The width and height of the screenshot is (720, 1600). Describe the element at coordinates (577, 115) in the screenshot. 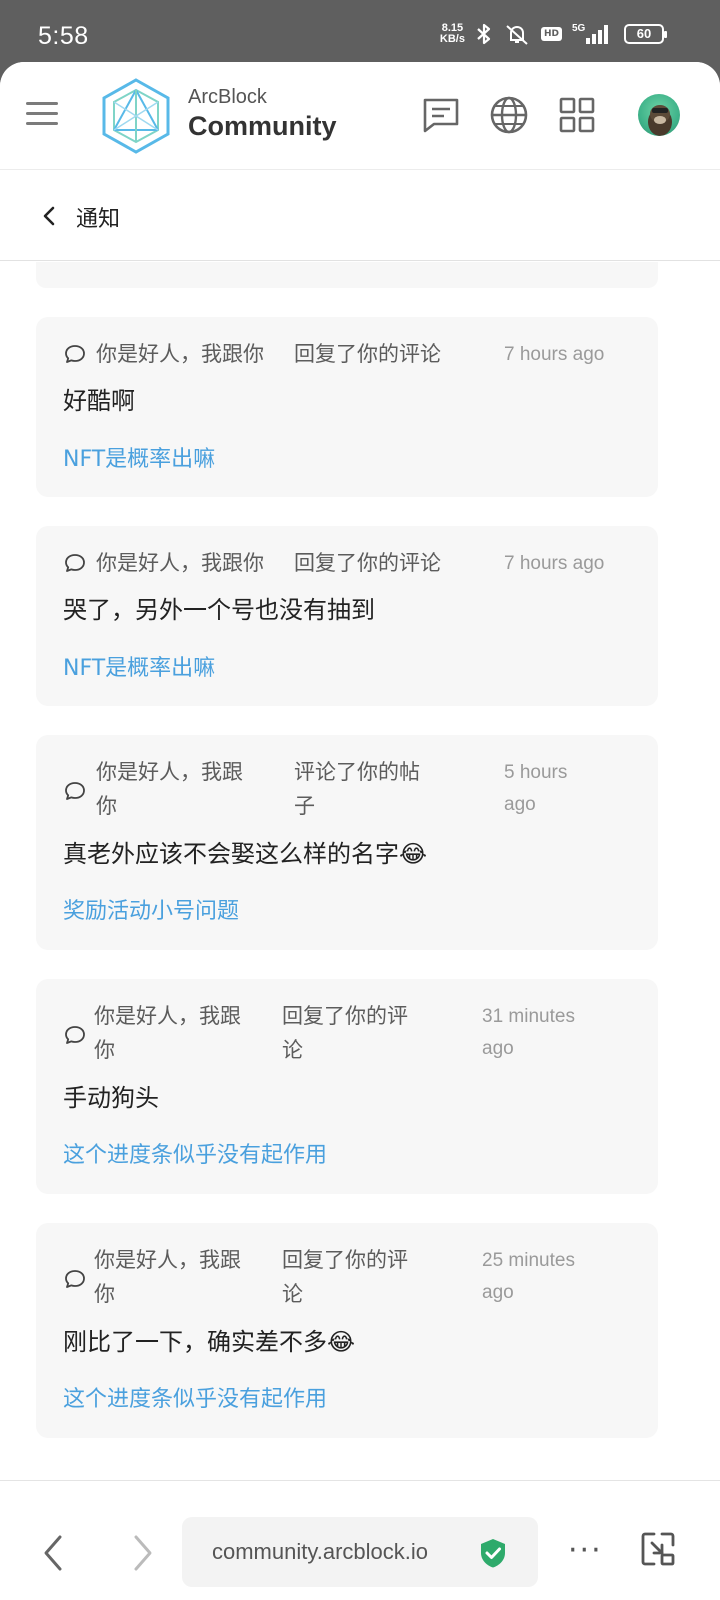

I see `apps-grid-icon` at that location.